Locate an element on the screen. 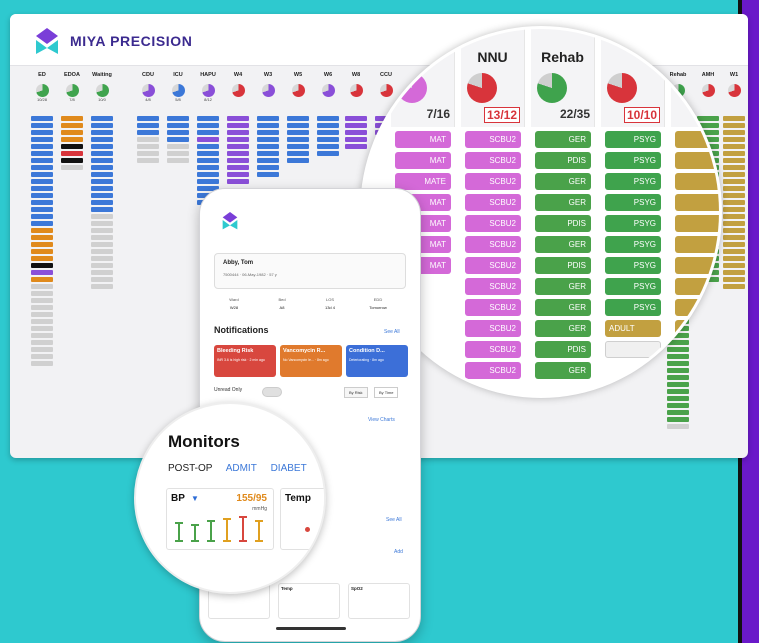  tab-admit: ADMIT is located at coordinates (241, 468).